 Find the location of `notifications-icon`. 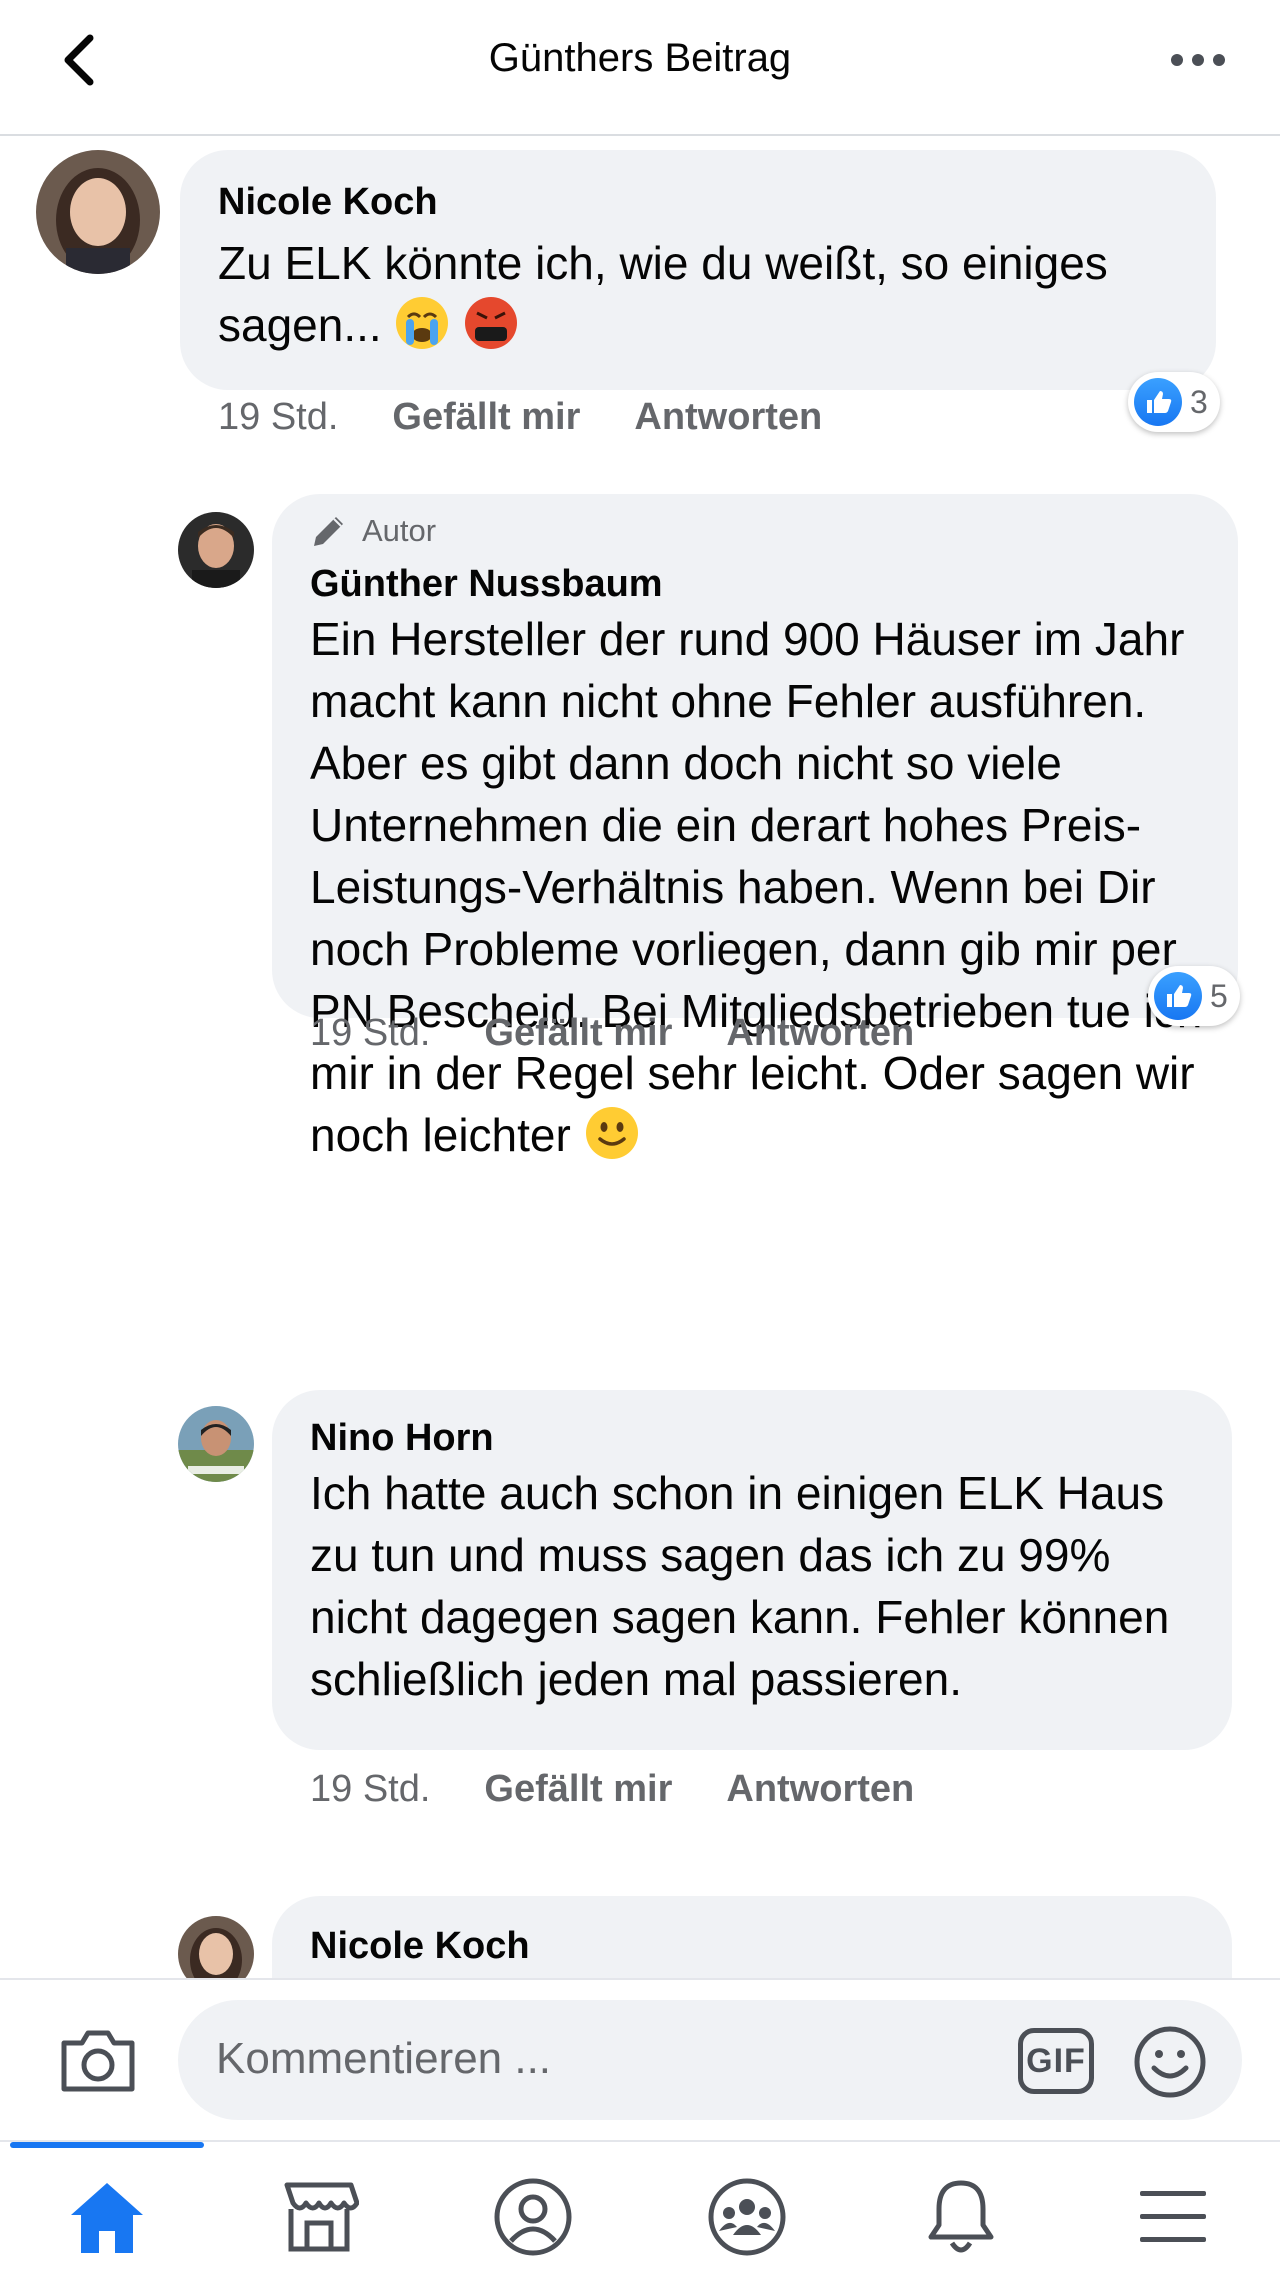

notifications-icon is located at coordinates (961, 2216).